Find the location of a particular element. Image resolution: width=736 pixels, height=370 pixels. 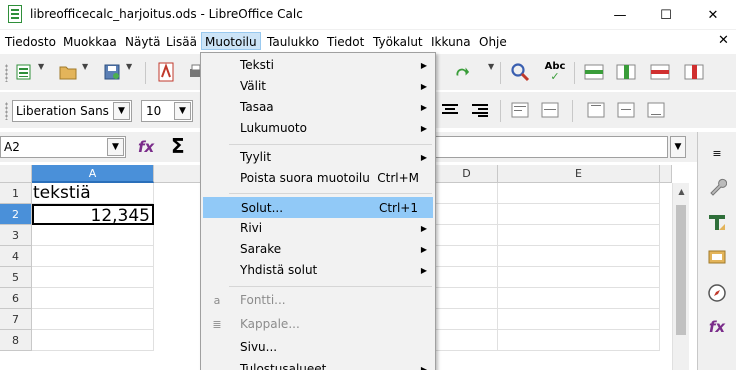

menu-taulukko: Taulukko is located at coordinates (293, 42).